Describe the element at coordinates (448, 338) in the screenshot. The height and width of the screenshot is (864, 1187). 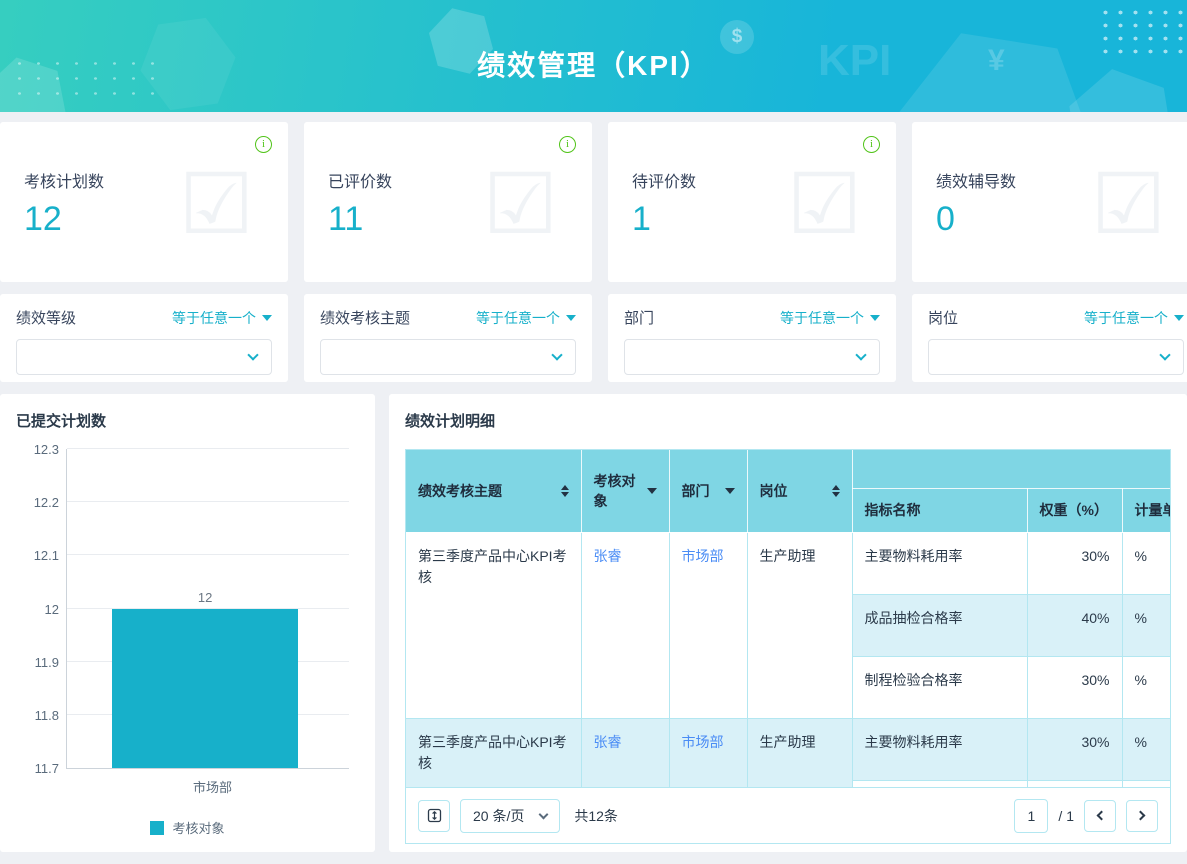
I see `filter-panel-1: 绩效考核主题 等于任意一个` at that location.